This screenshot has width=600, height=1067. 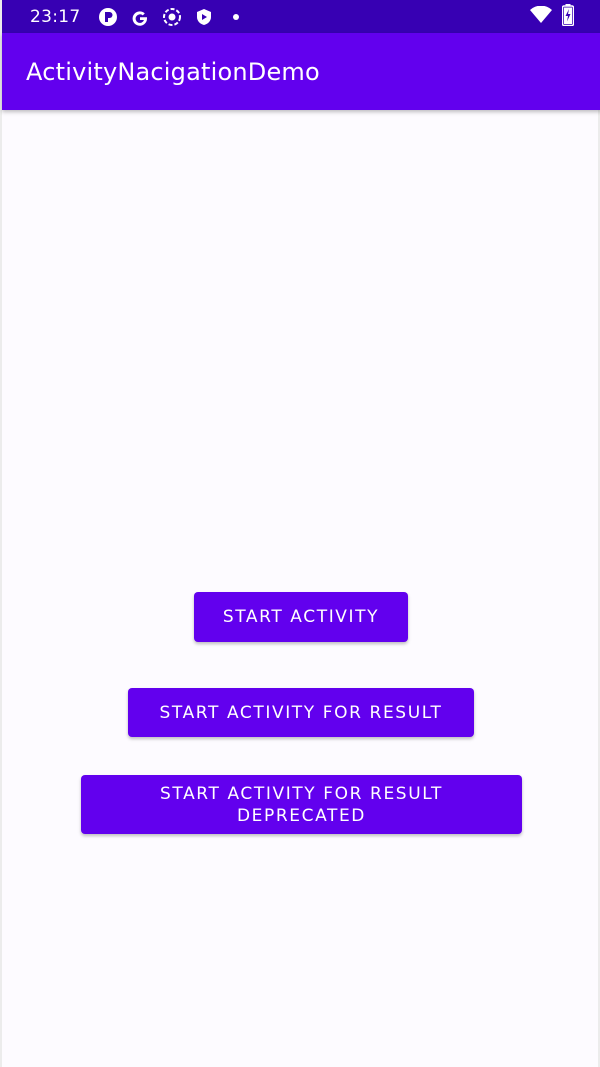 I want to click on start-activity-for-result-button: START ACTIVITY FOR RESULT, so click(x=301, y=712).